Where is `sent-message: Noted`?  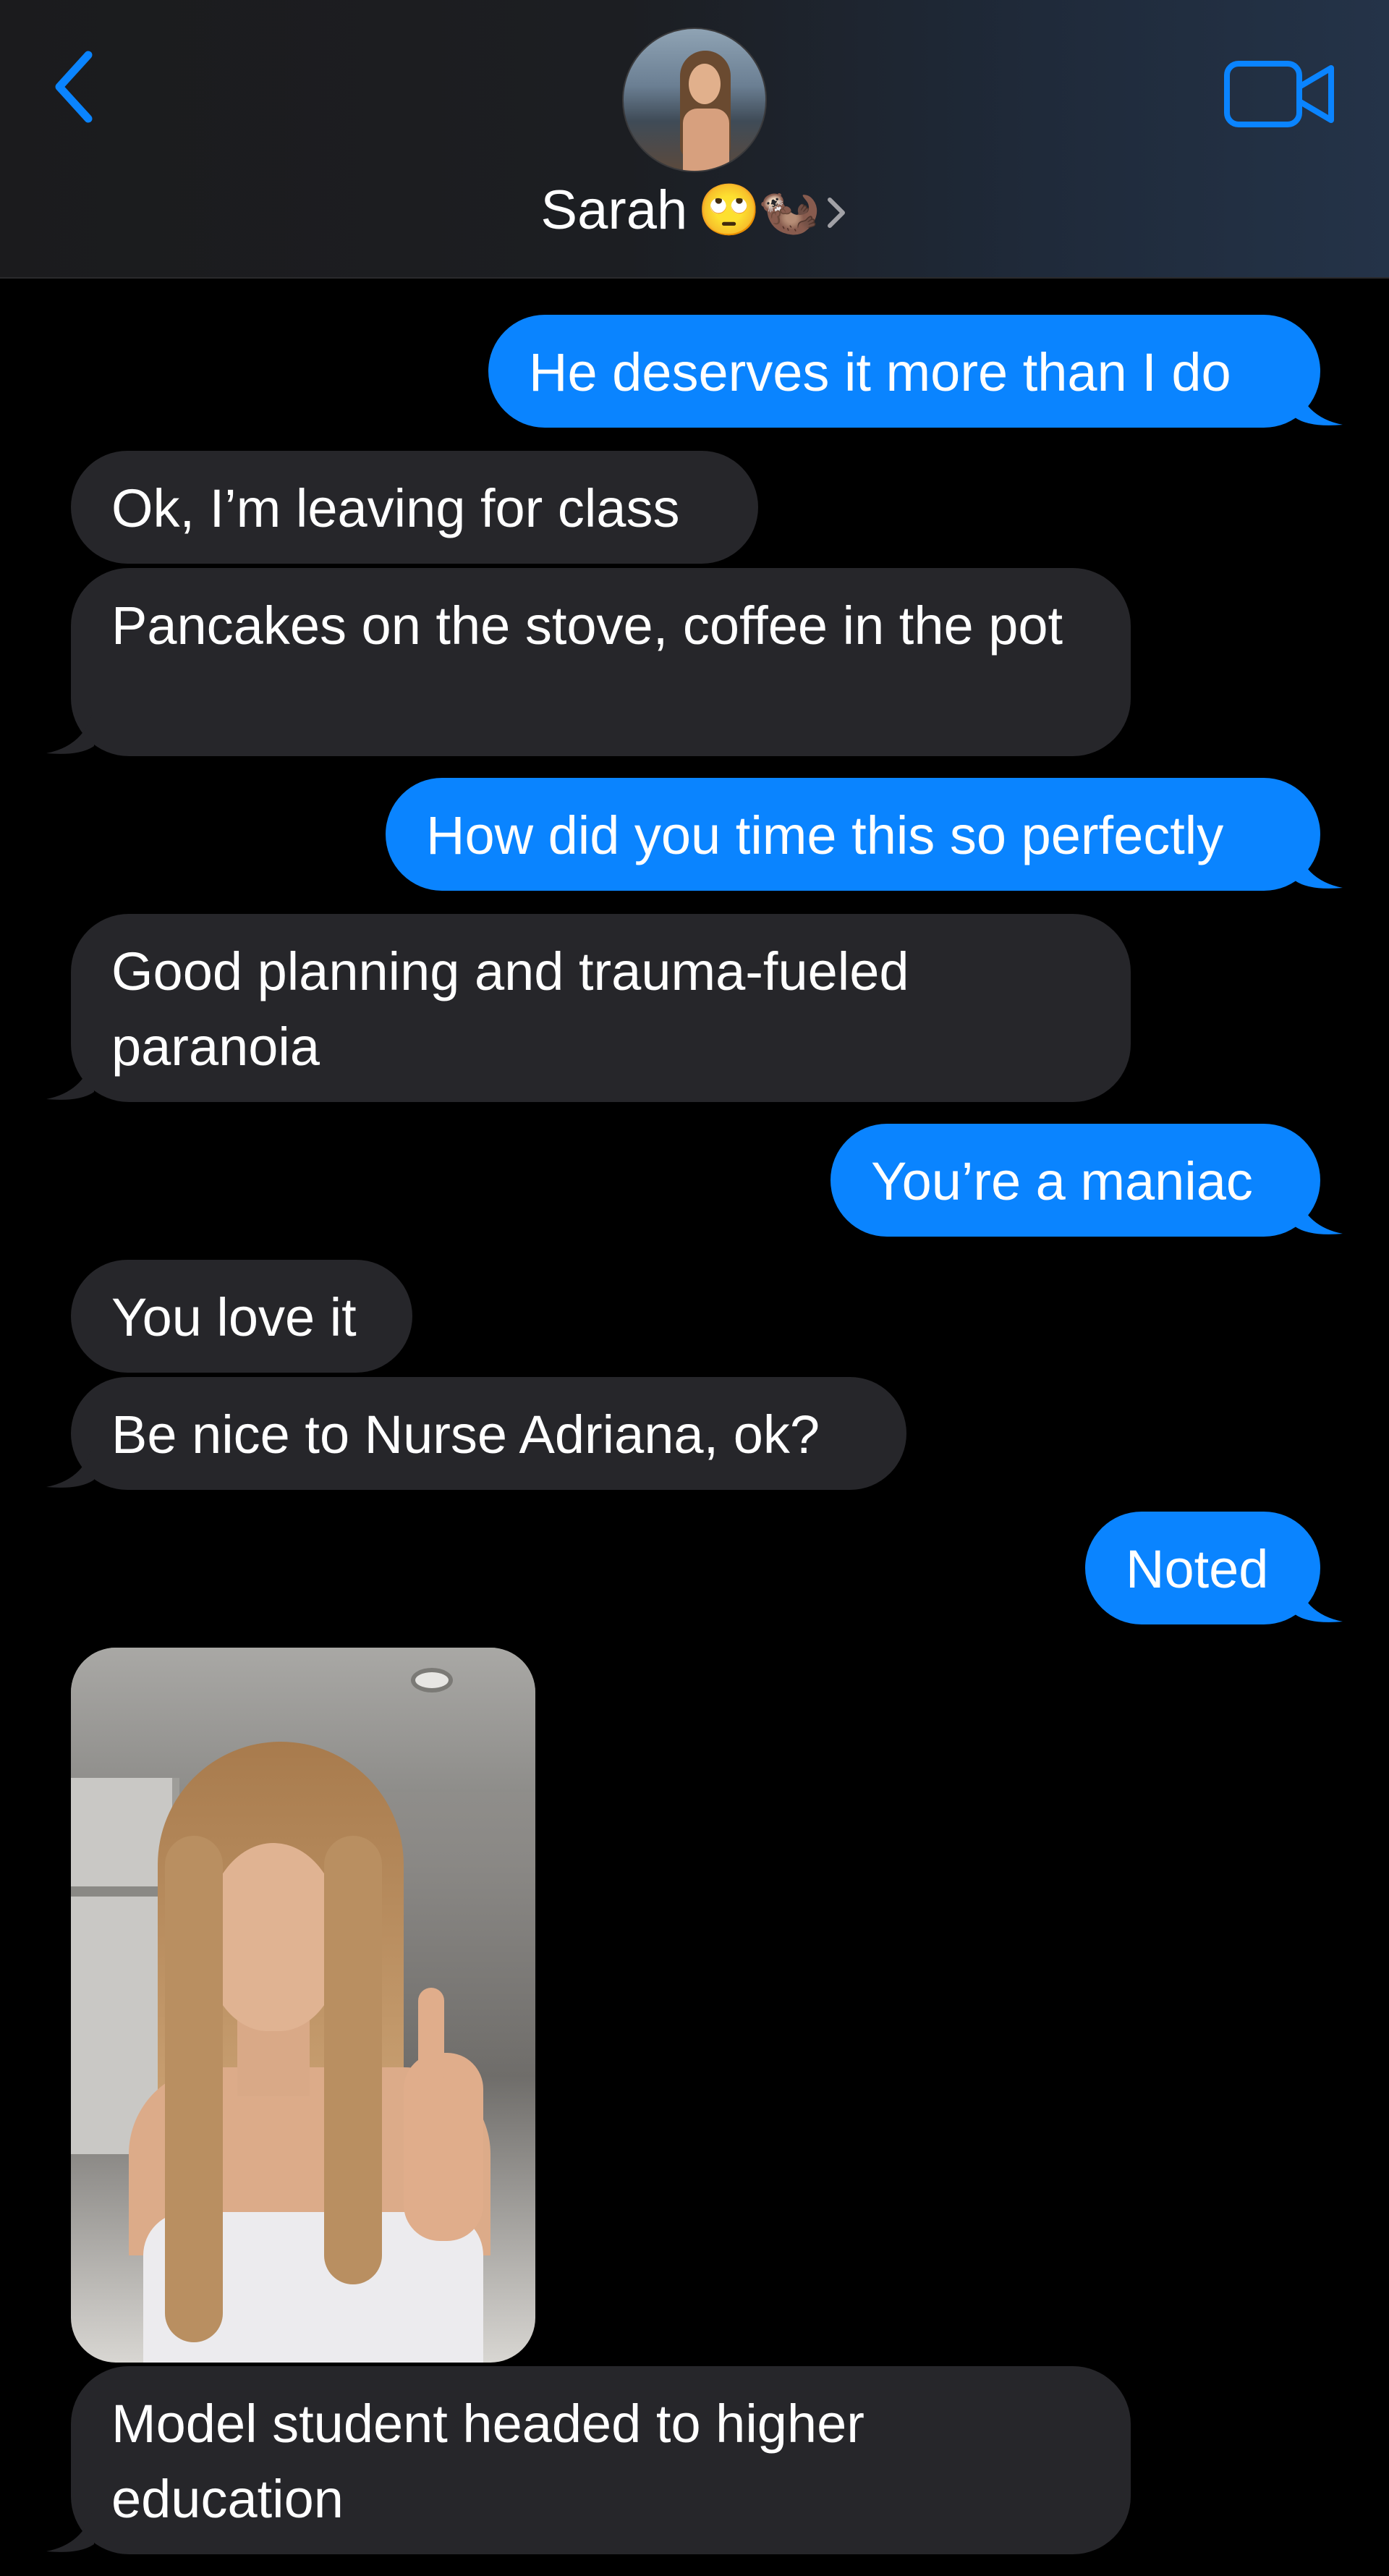
sent-message: Noted is located at coordinates (1202, 1568).